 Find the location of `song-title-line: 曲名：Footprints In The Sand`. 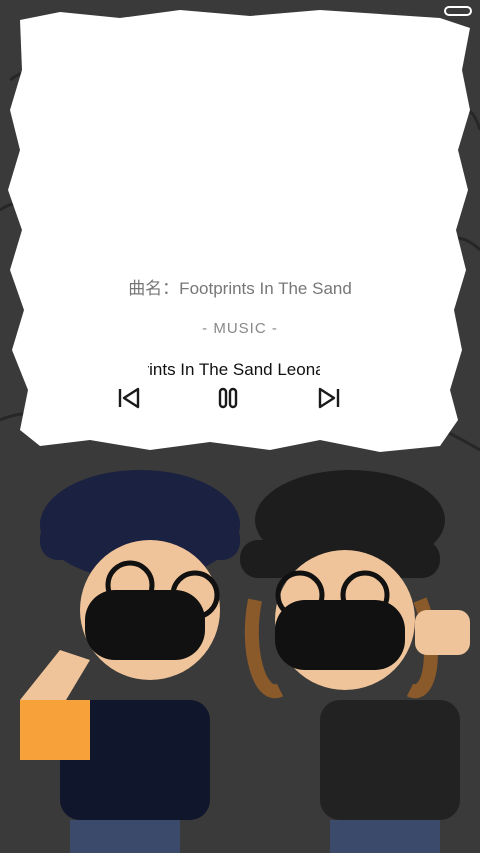

song-title-line: 曲名：Footprints In The Sand is located at coordinates (240, 288).